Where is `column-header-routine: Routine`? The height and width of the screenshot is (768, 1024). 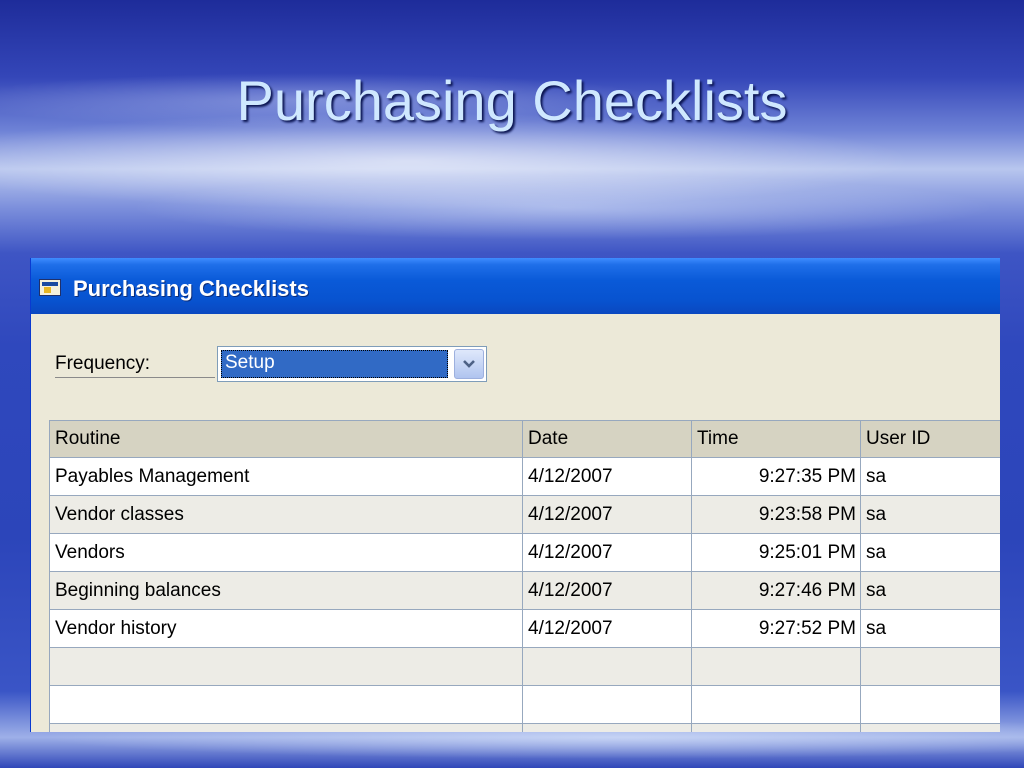 column-header-routine: Routine is located at coordinates (286, 439).